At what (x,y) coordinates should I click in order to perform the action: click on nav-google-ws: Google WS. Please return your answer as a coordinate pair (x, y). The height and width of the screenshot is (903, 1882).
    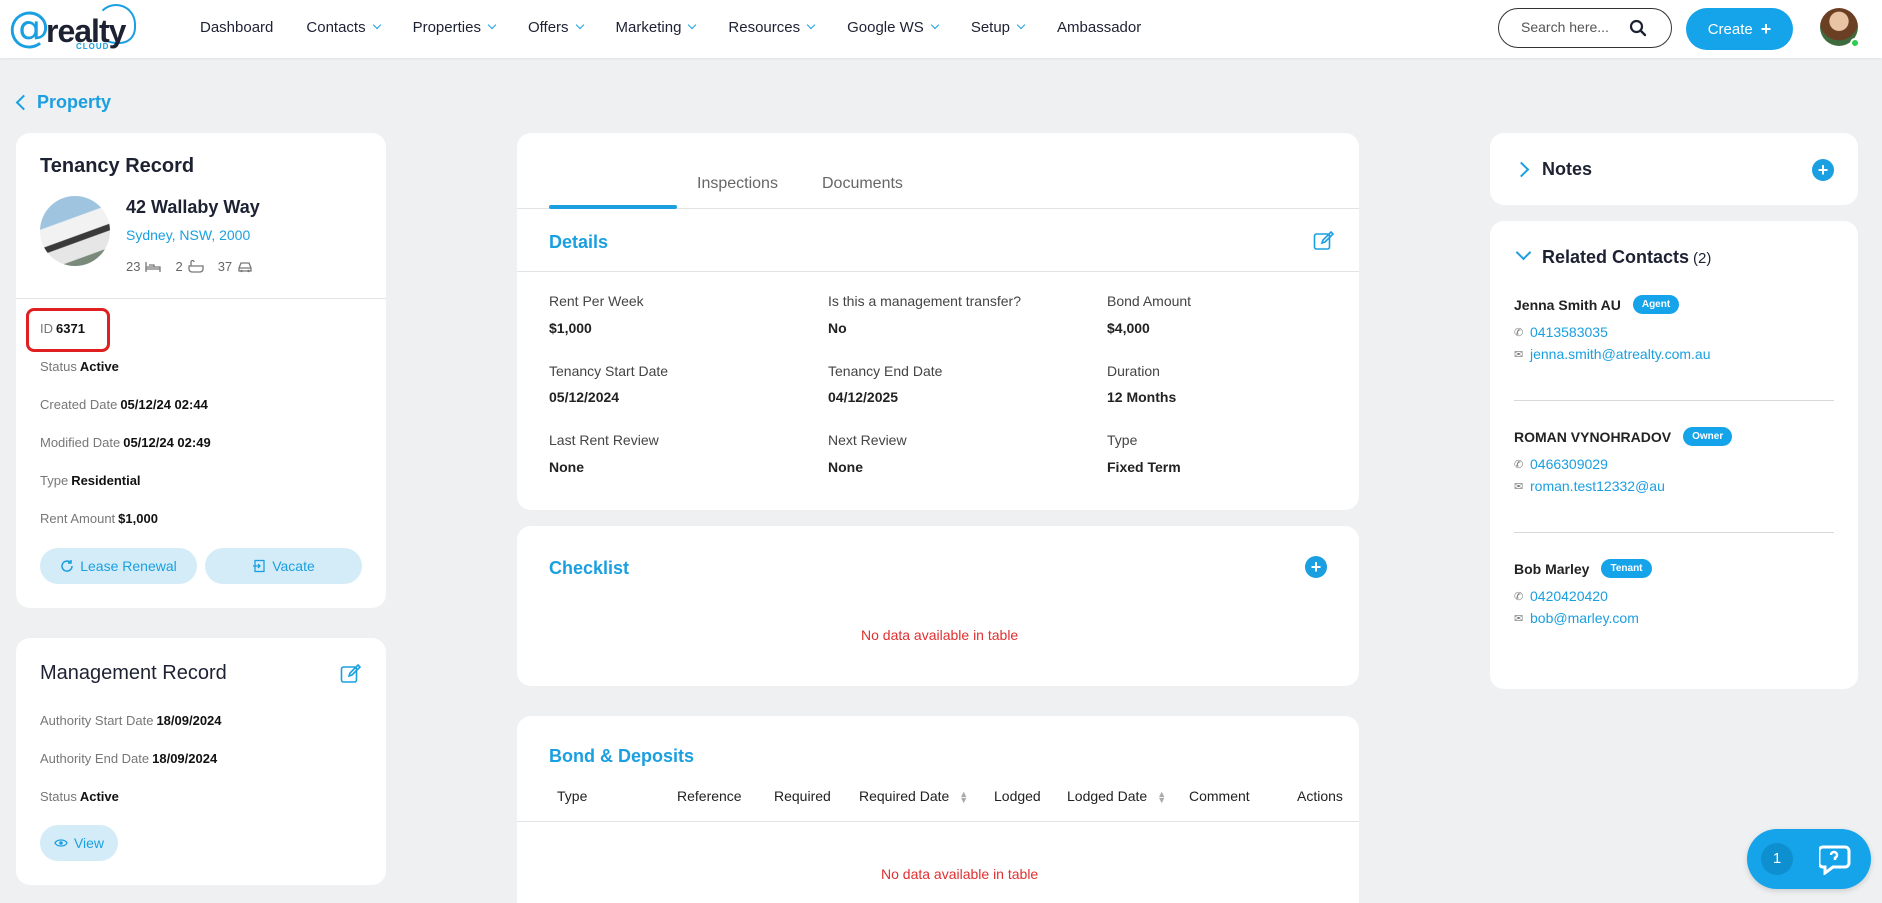
    Looking at the image, I should click on (893, 27).